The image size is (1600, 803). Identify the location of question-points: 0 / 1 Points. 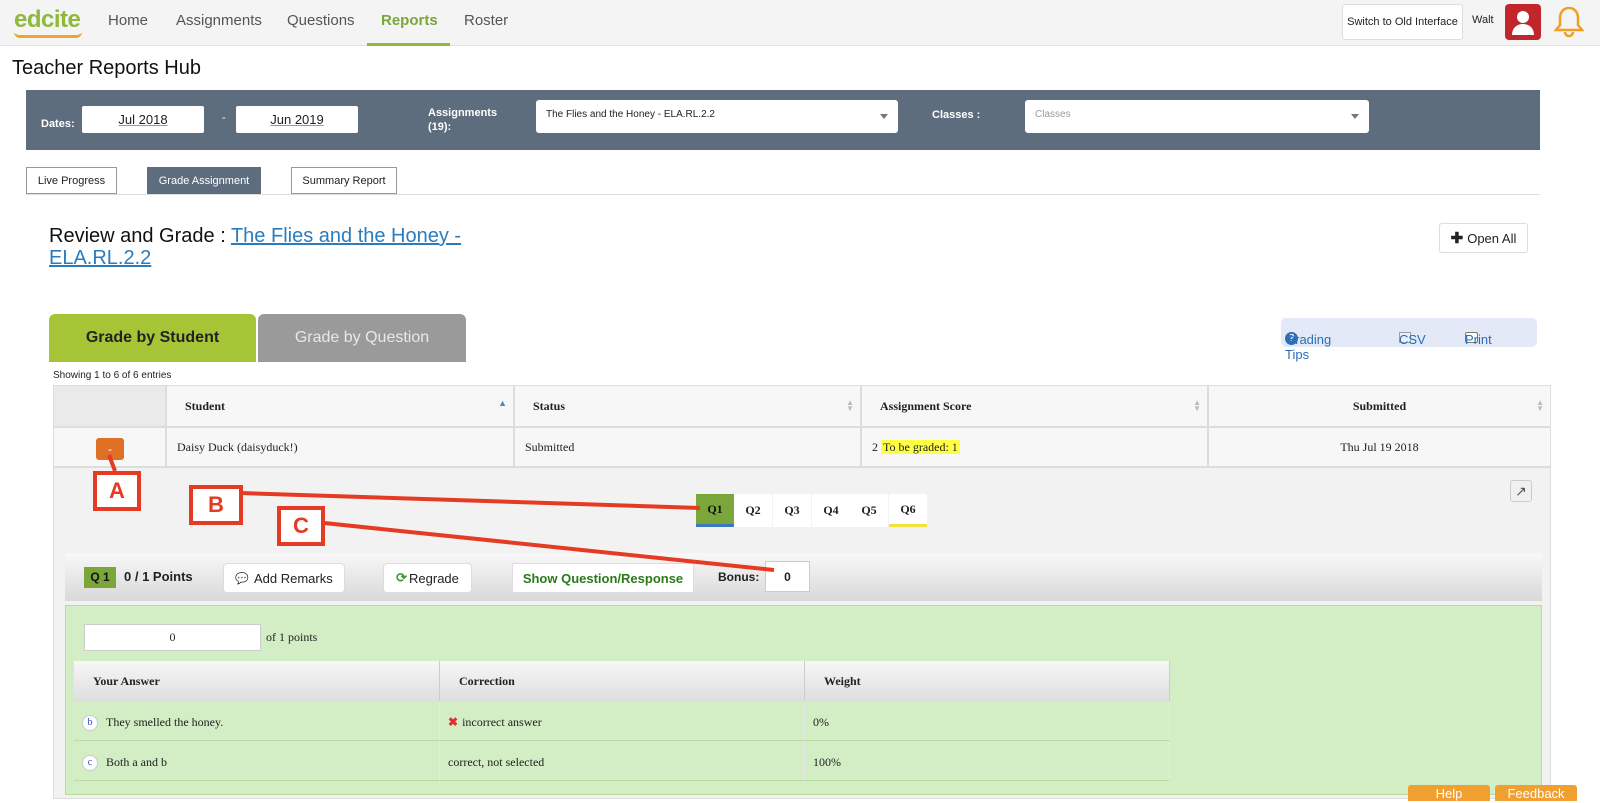
(158, 576).